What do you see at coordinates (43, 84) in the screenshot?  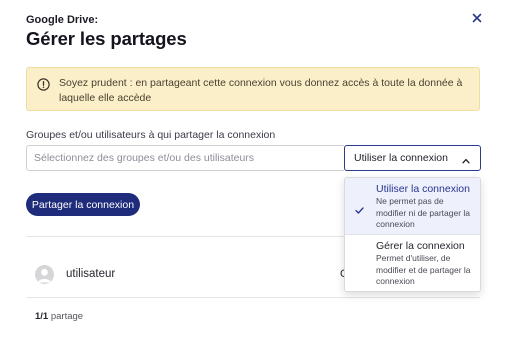 I see `alert-circle-icon` at bounding box center [43, 84].